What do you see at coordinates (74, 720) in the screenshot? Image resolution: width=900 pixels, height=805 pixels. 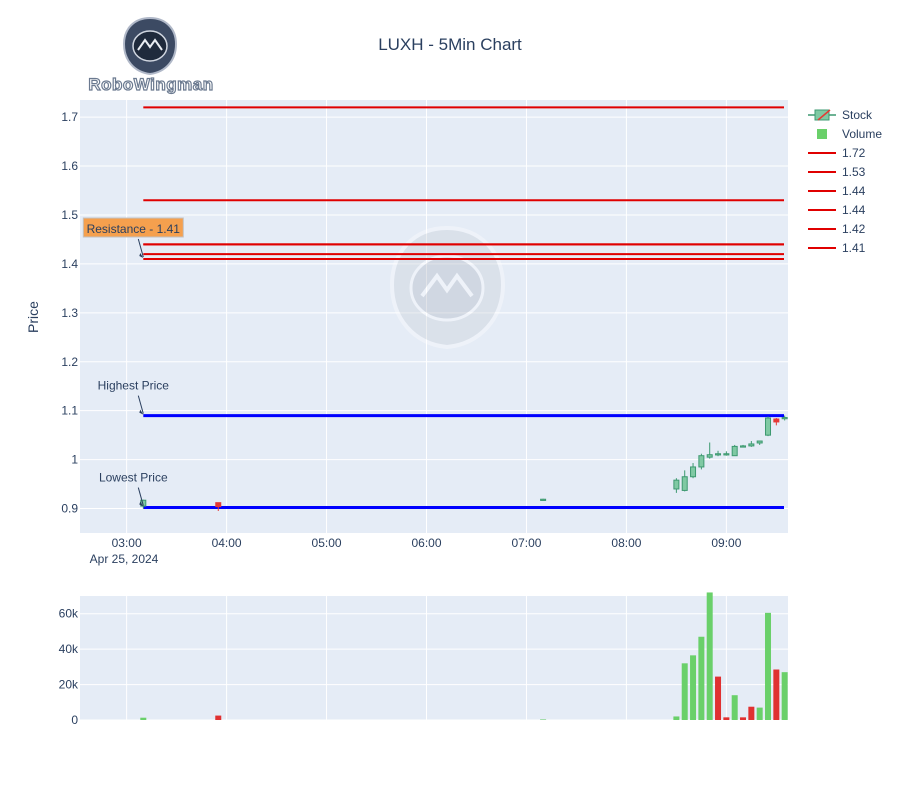 I see `volume-tick-label: 0` at bounding box center [74, 720].